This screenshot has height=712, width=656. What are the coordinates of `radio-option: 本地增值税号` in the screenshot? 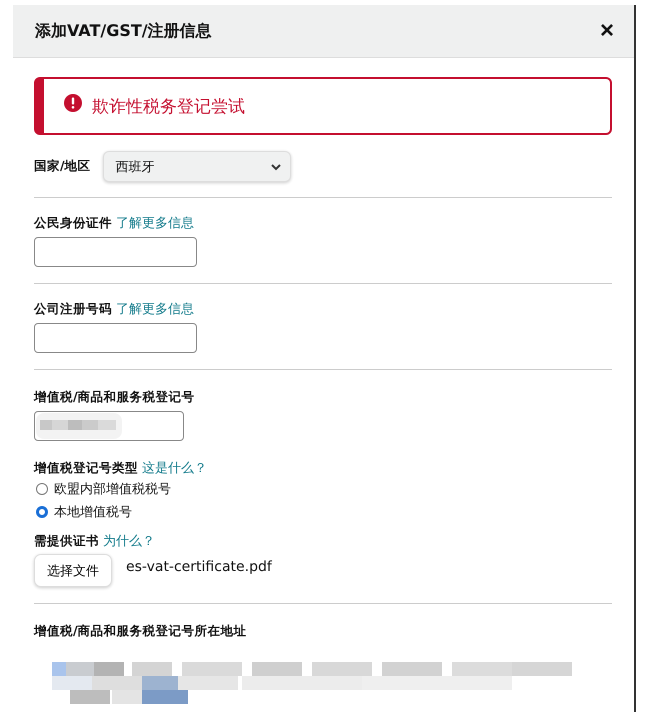 It's located at (324, 511).